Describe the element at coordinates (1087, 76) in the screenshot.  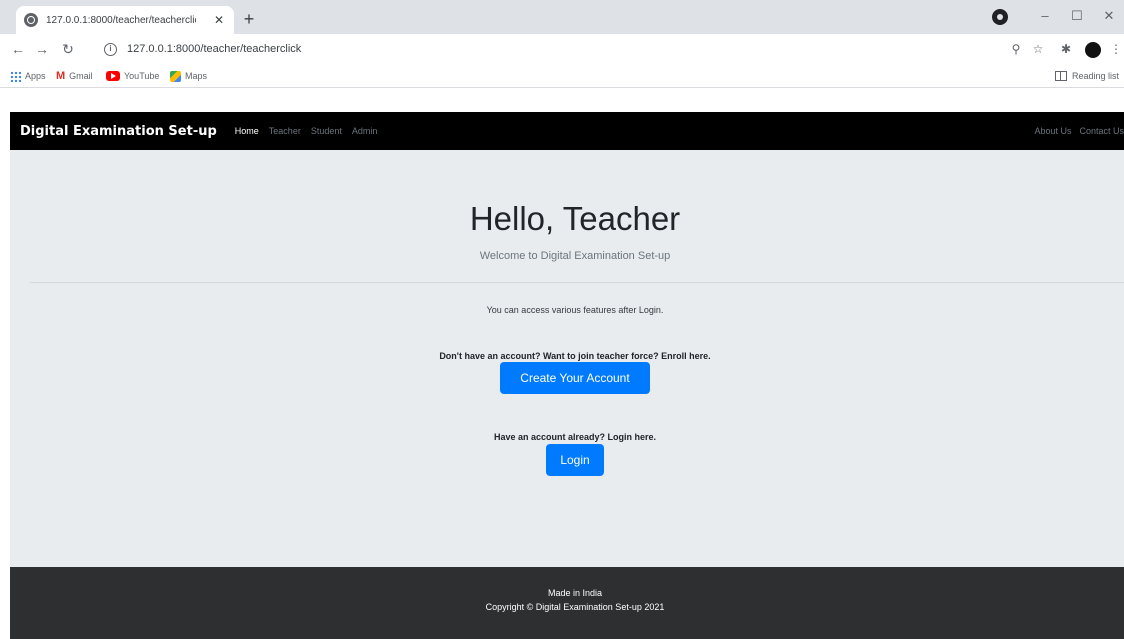
I see `reading-list-button: Reading list` at that location.